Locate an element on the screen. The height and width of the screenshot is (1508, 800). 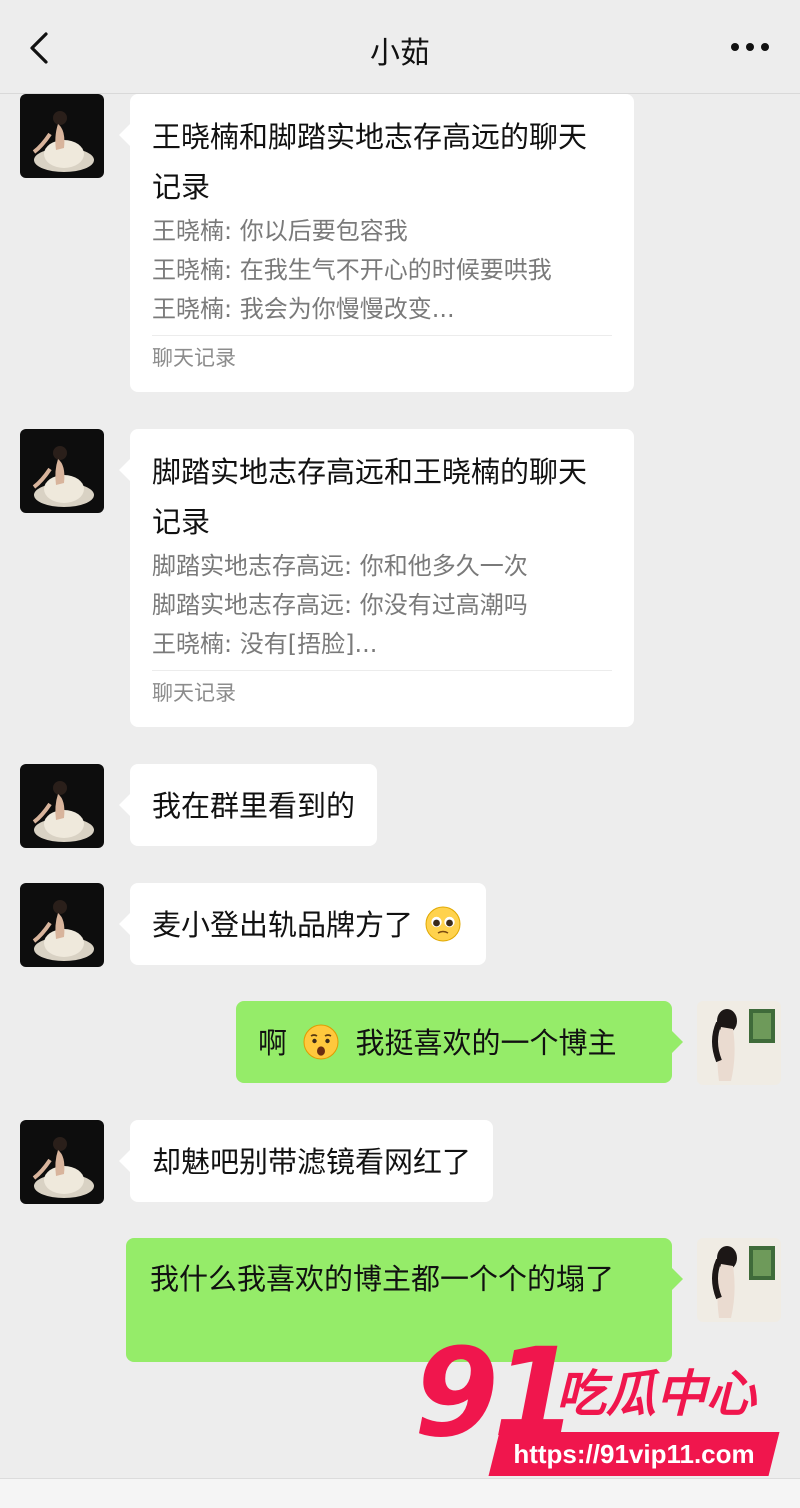
message-row: 啊 我挺喜欢的一个博主 is located at coordinates (400, 1043).